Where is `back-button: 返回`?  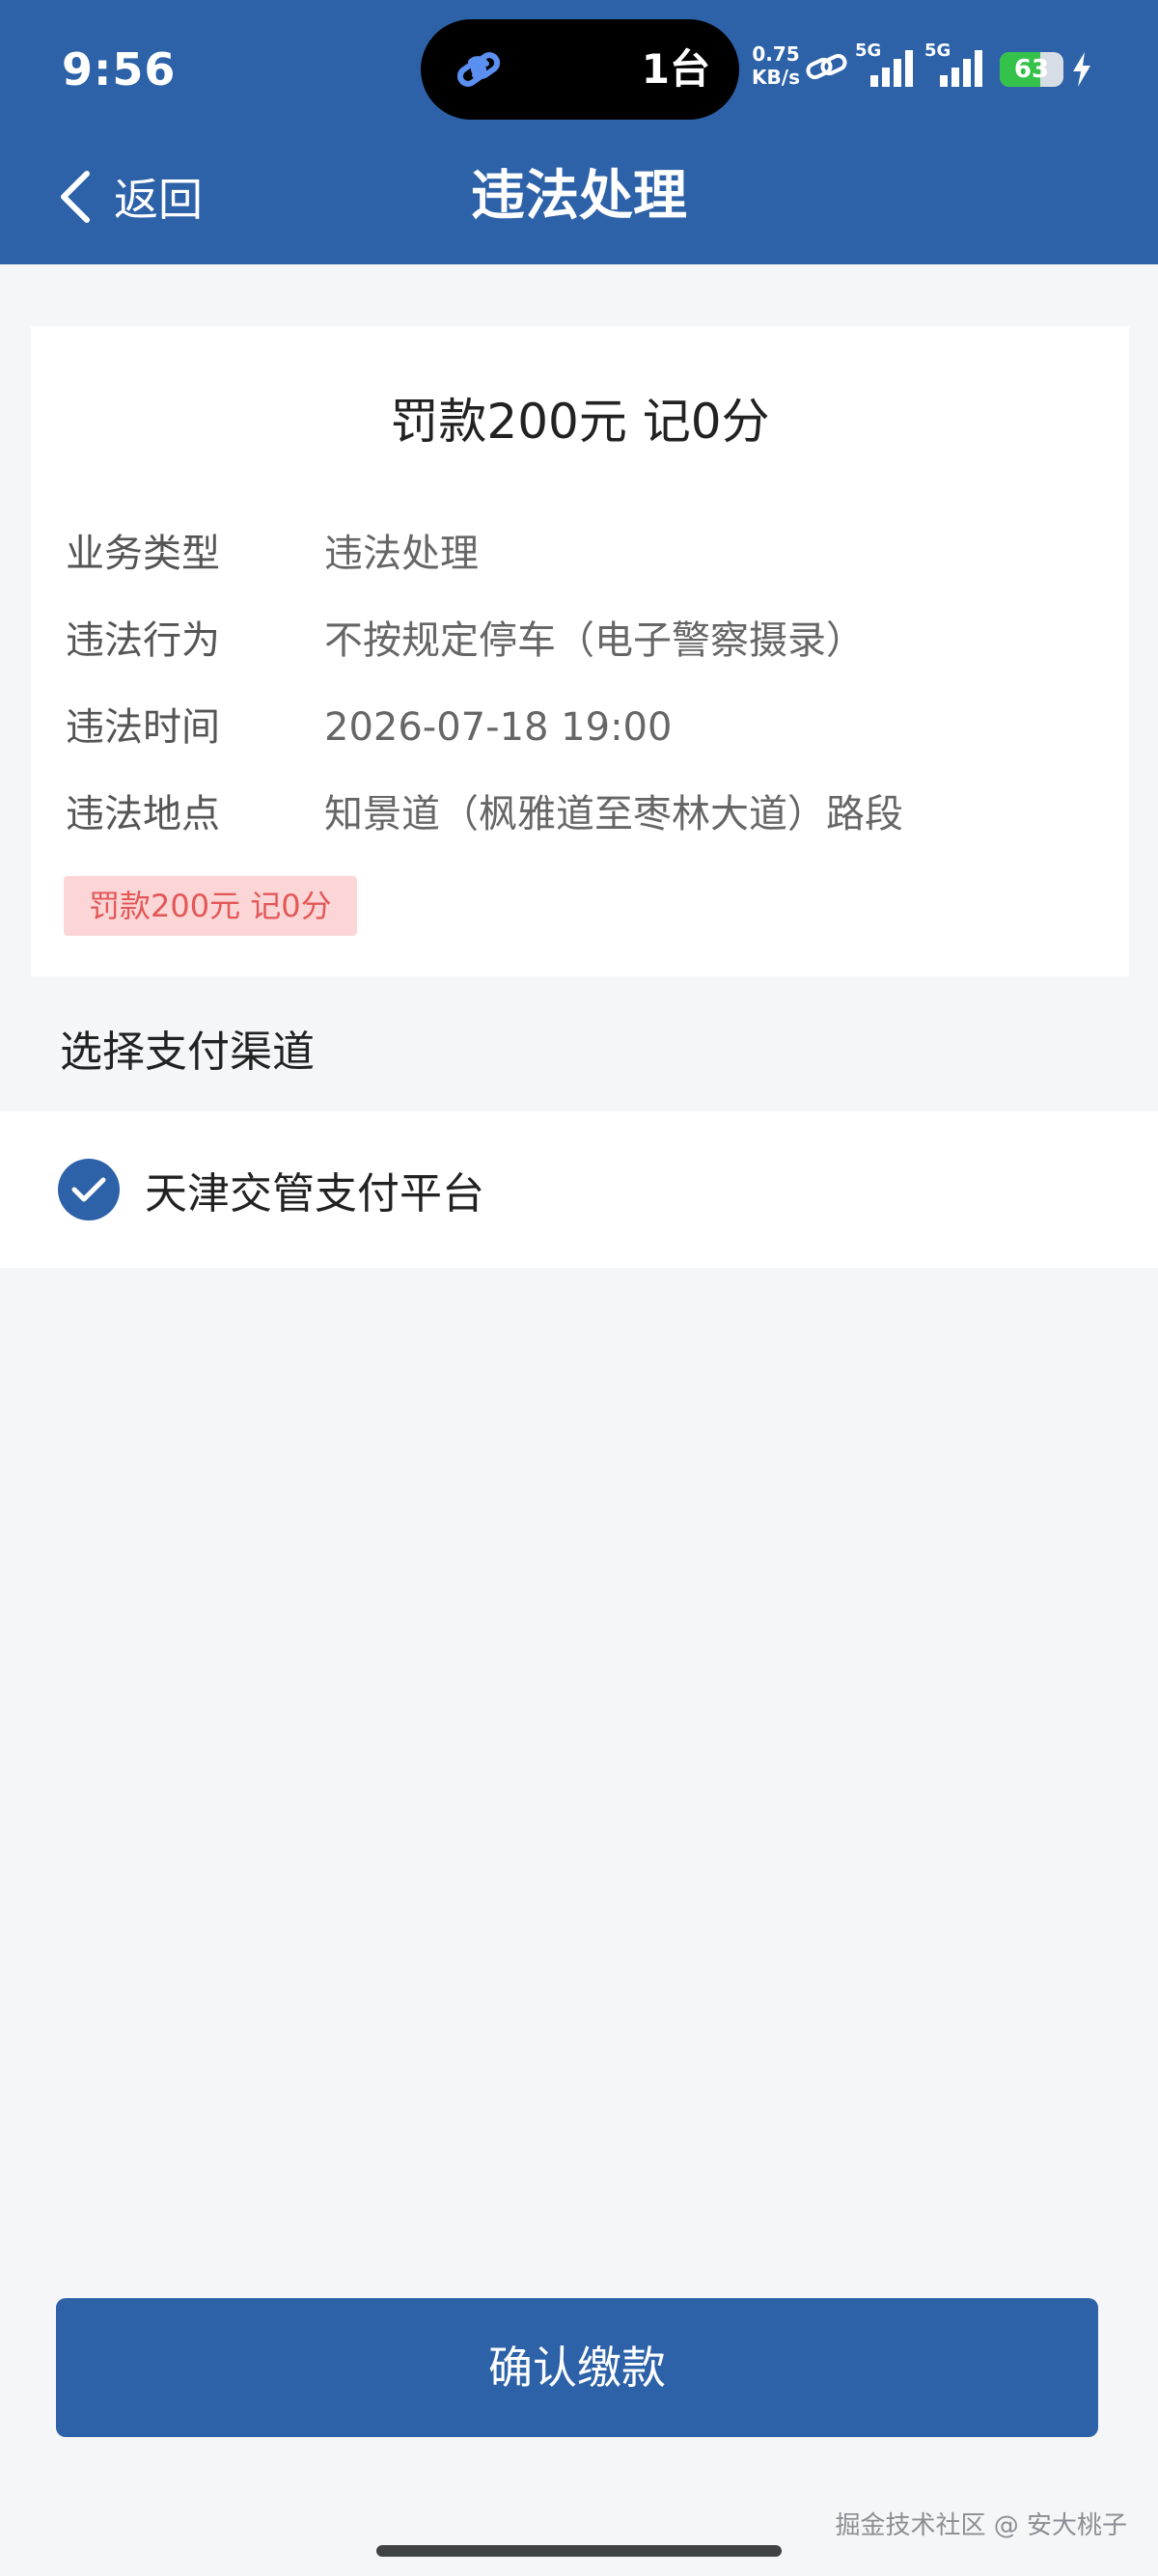 back-button: 返回 is located at coordinates (130, 197).